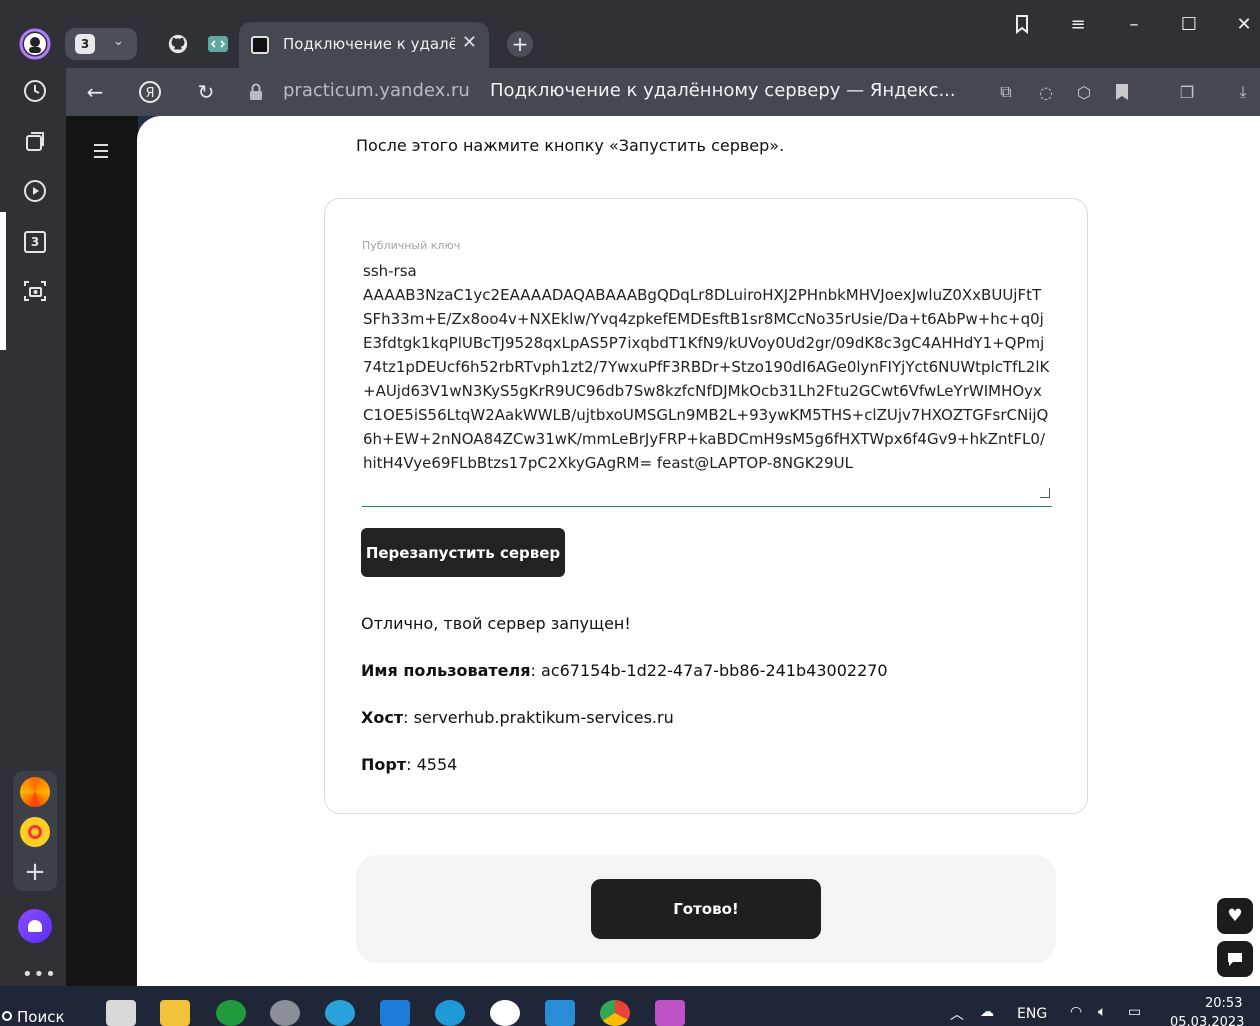 Image resolution: width=1260 pixels, height=1026 pixels. What do you see at coordinates (35, 142) in the screenshot?
I see `collections-icon` at bounding box center [35, 142].